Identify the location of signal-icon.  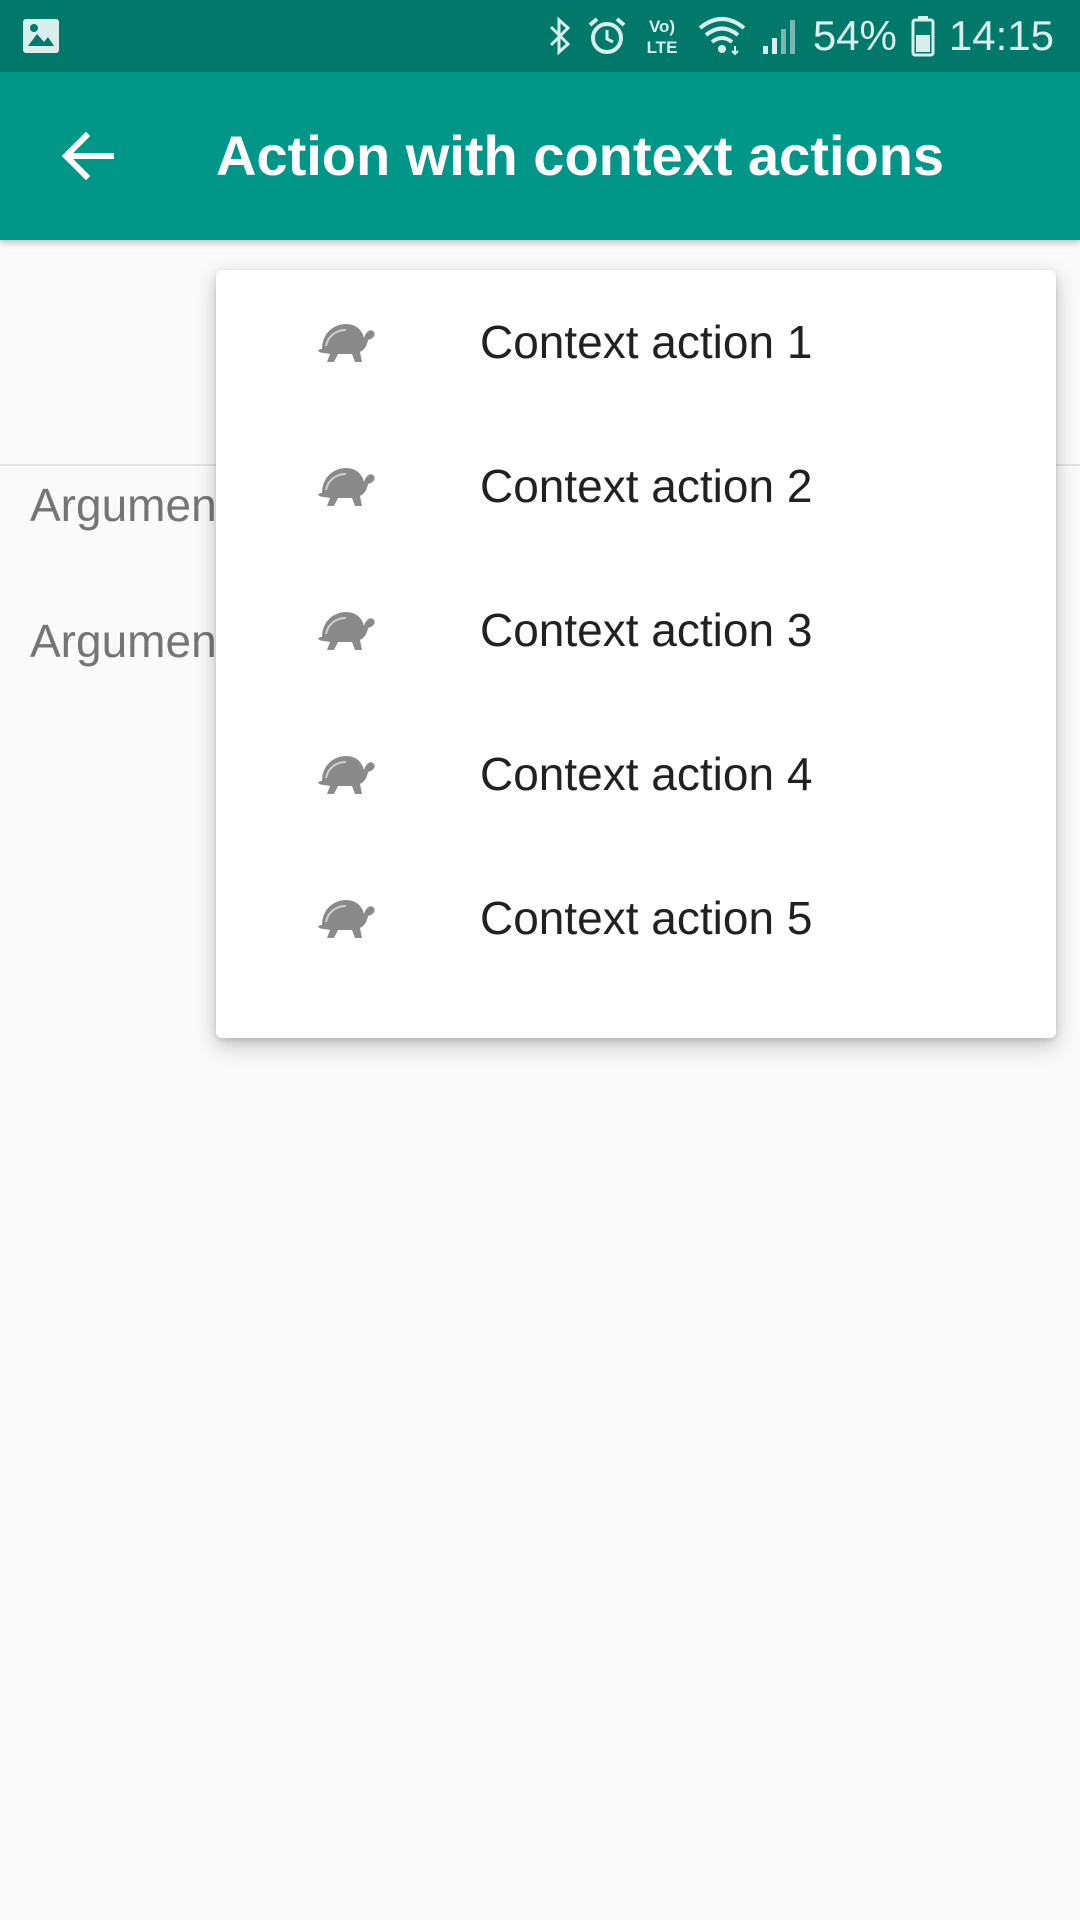
(778, 37).